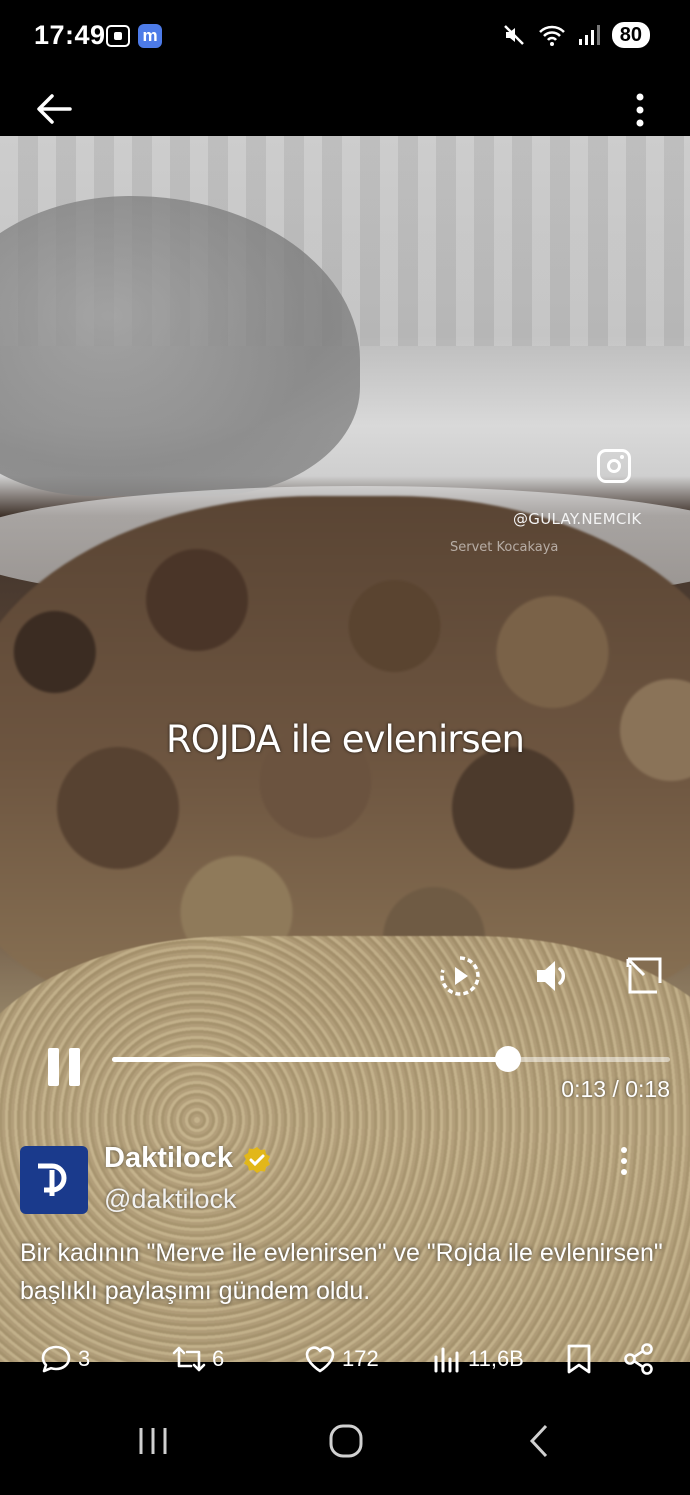 This screenshot has height=1495, width=690. Describe the element at coordinates (170, 1199) in the screenshot. I see `author-handle: @daktilock` at that location.